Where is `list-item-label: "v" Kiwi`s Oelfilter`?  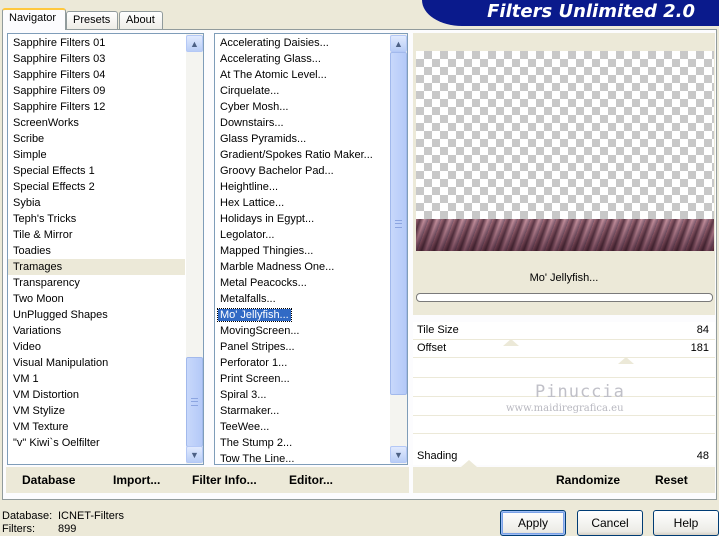 list-item-label: "v" Kiwi`s Oelfilter is located at coordinates (56, 443).